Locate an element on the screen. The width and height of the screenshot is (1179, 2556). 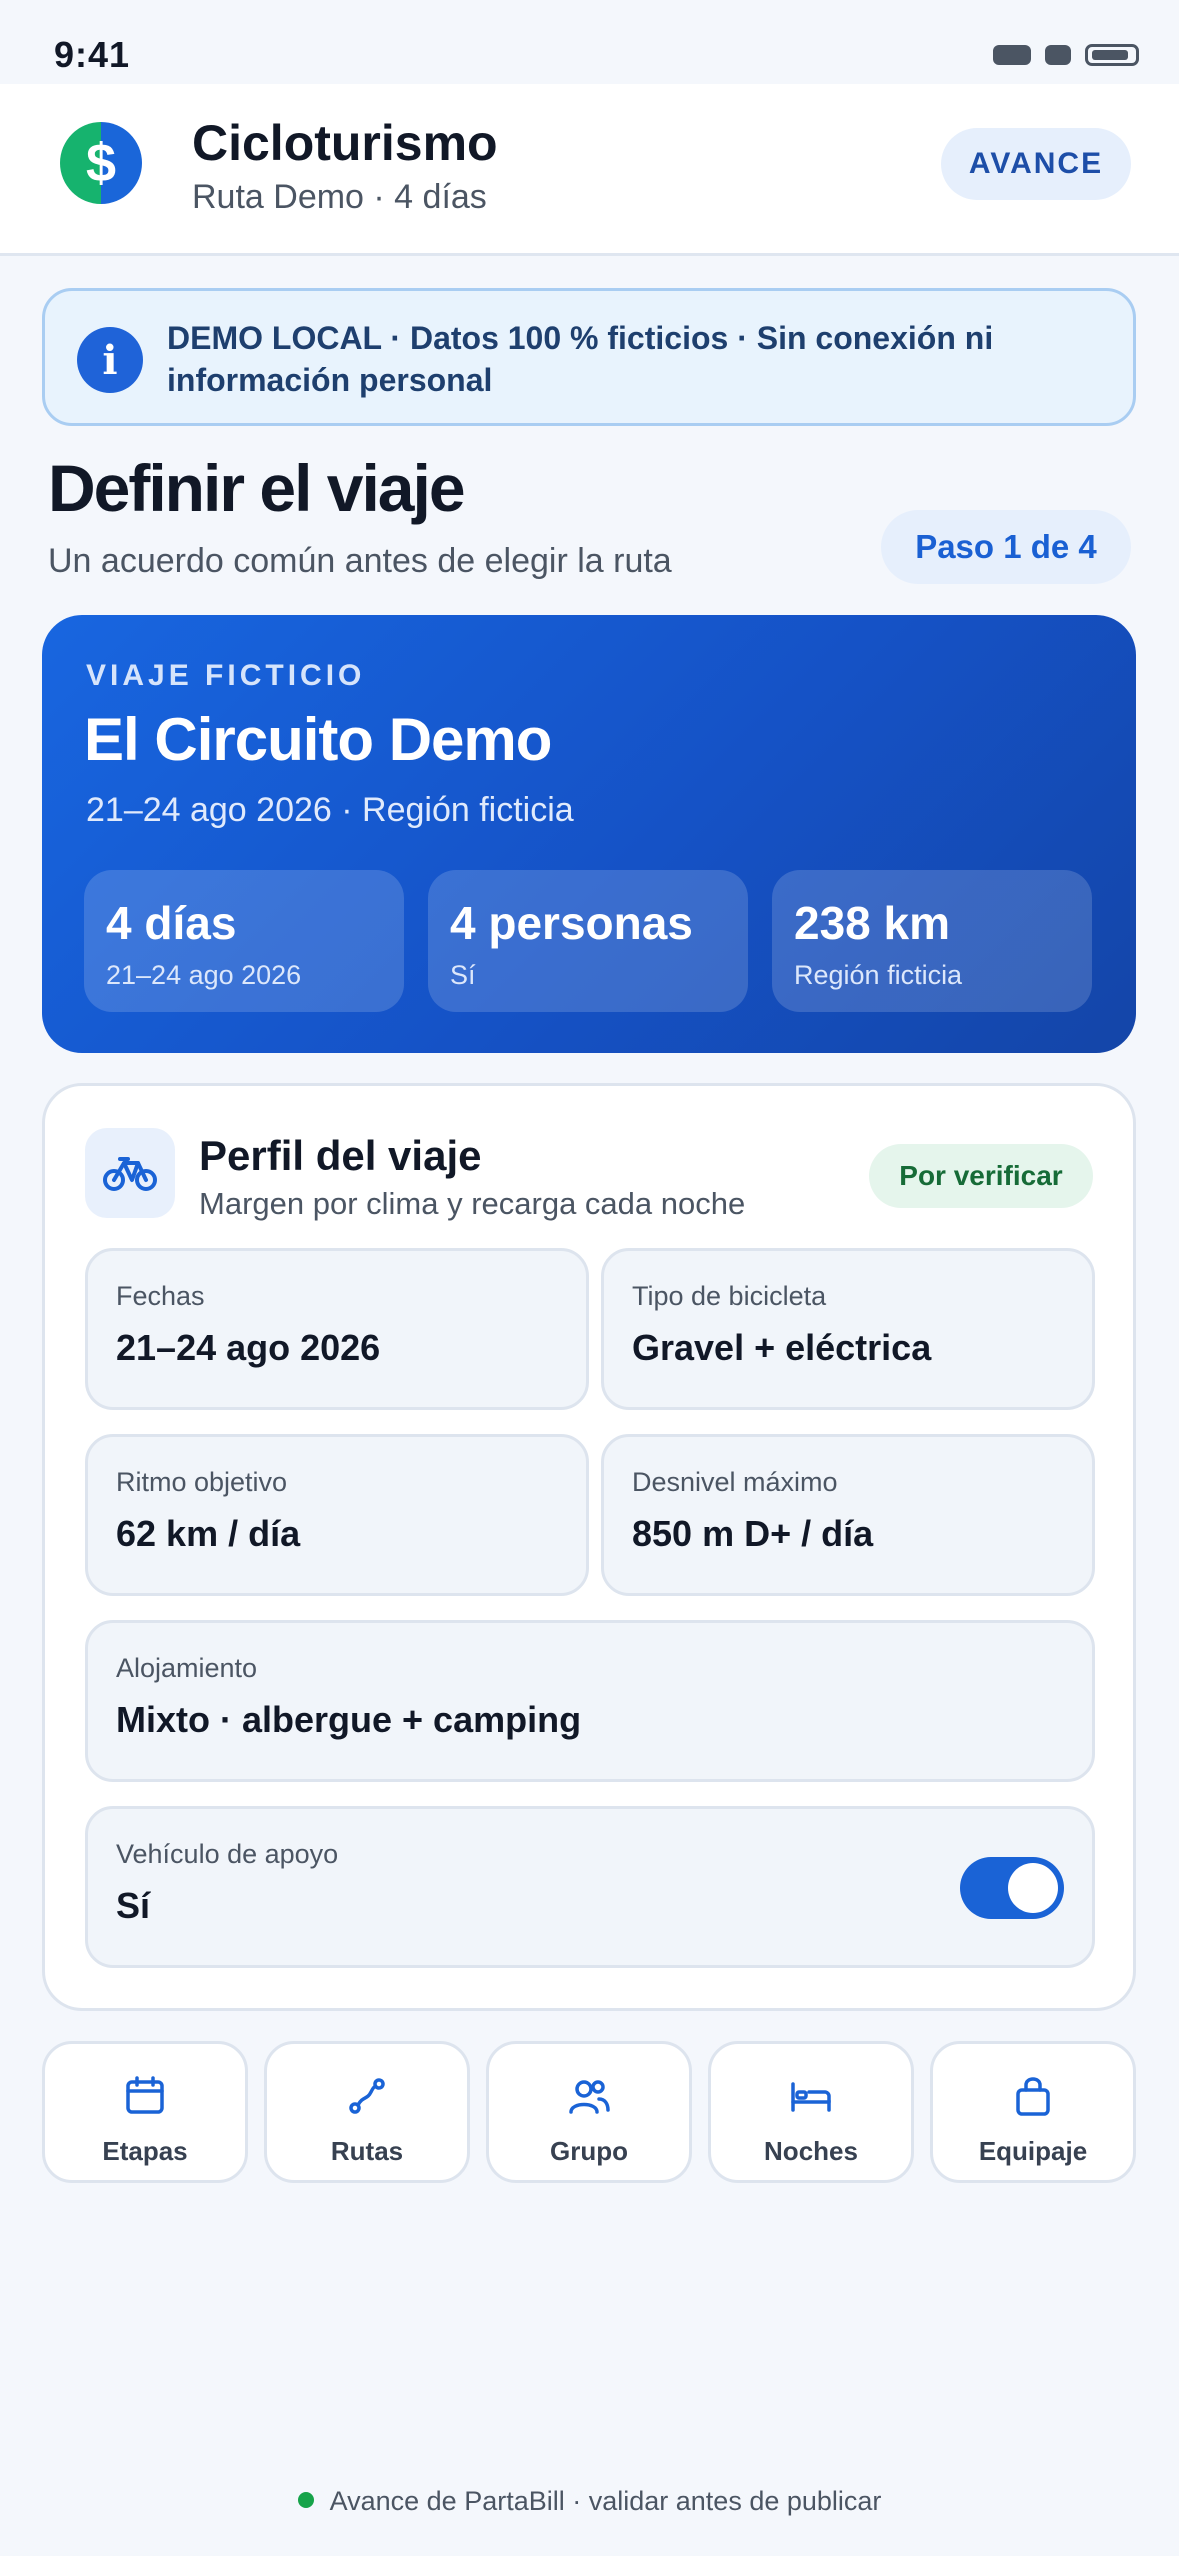
step-indicator: Paso 1 de 4 is located at coordinates (1006, 547).